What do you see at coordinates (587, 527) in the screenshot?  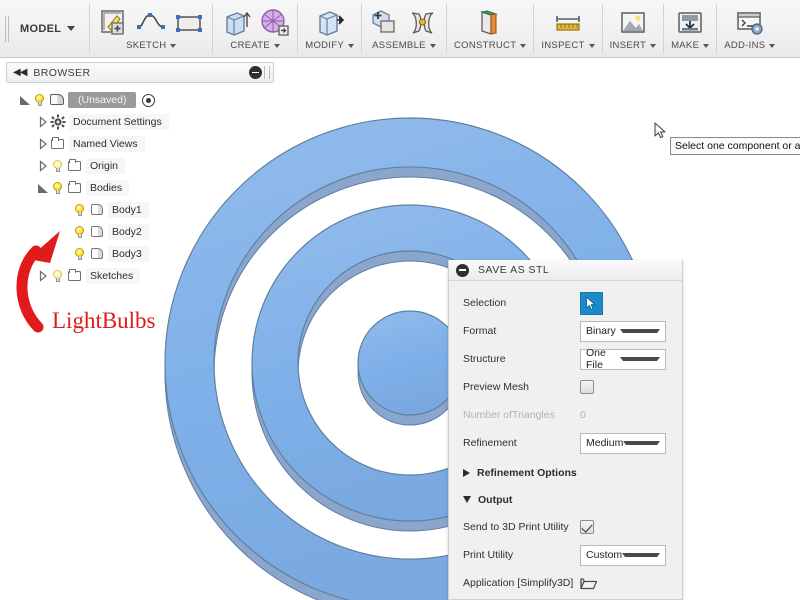 I see `send-to-3d-print-utility-checkbox` at bounding box center [587, 527].